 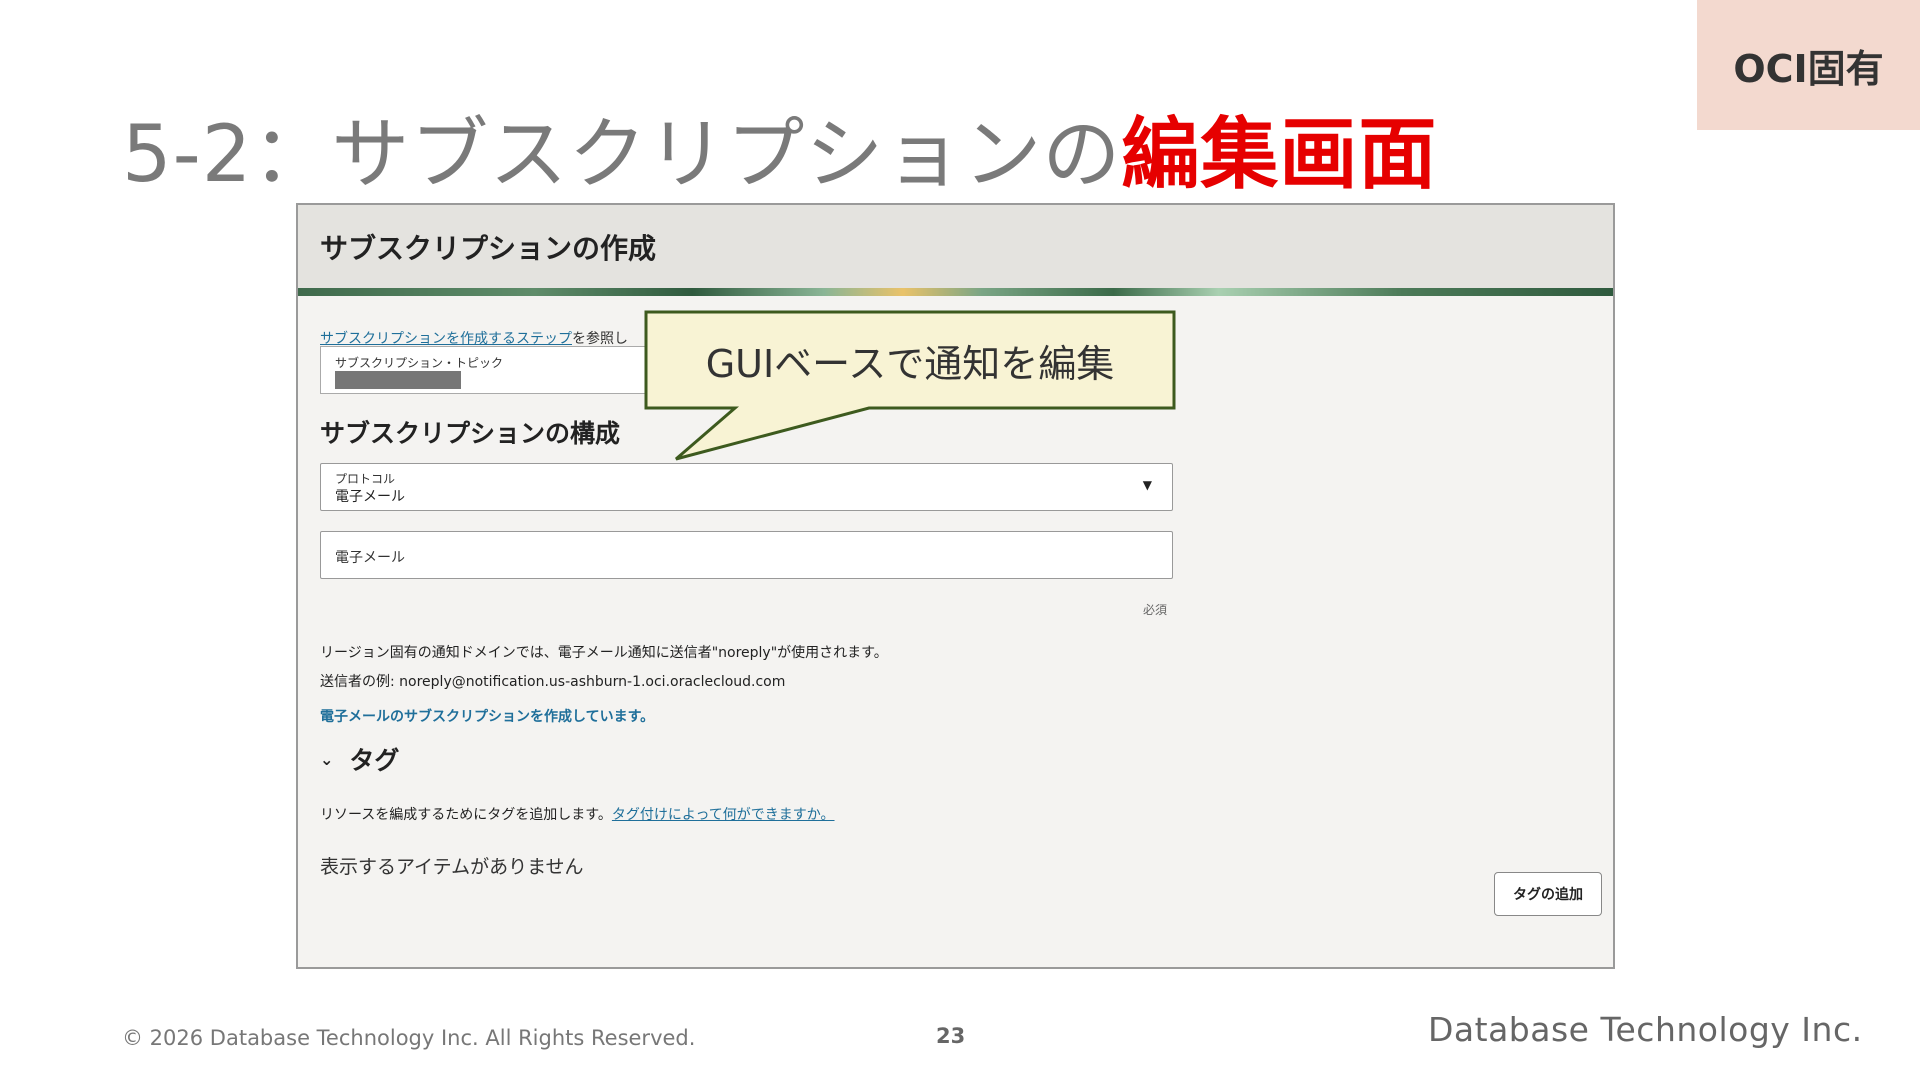 I want to click on config-heading: サブスクリプションの構成, so click(x=470, y=433).